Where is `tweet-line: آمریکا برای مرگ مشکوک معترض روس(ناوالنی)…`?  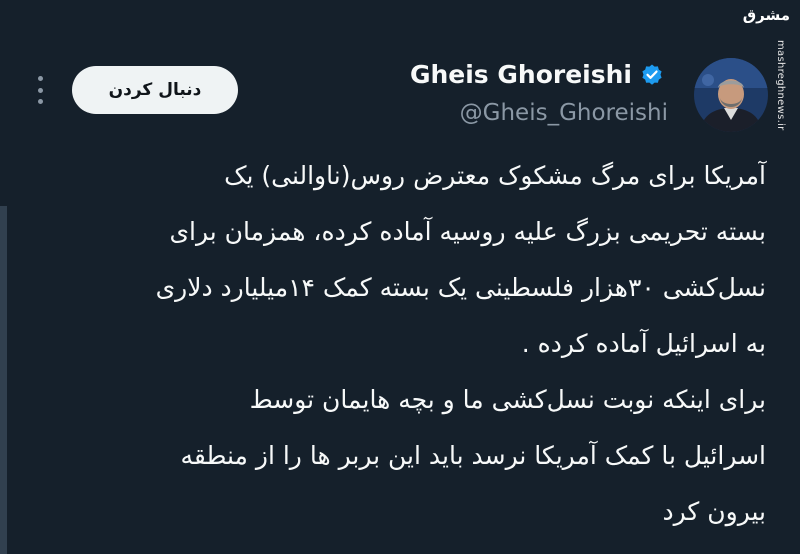 tweet-line: آمریکا برای مرگ مشکوک معترض روس(ناوالنی)… is located at coordinates (495, 175).